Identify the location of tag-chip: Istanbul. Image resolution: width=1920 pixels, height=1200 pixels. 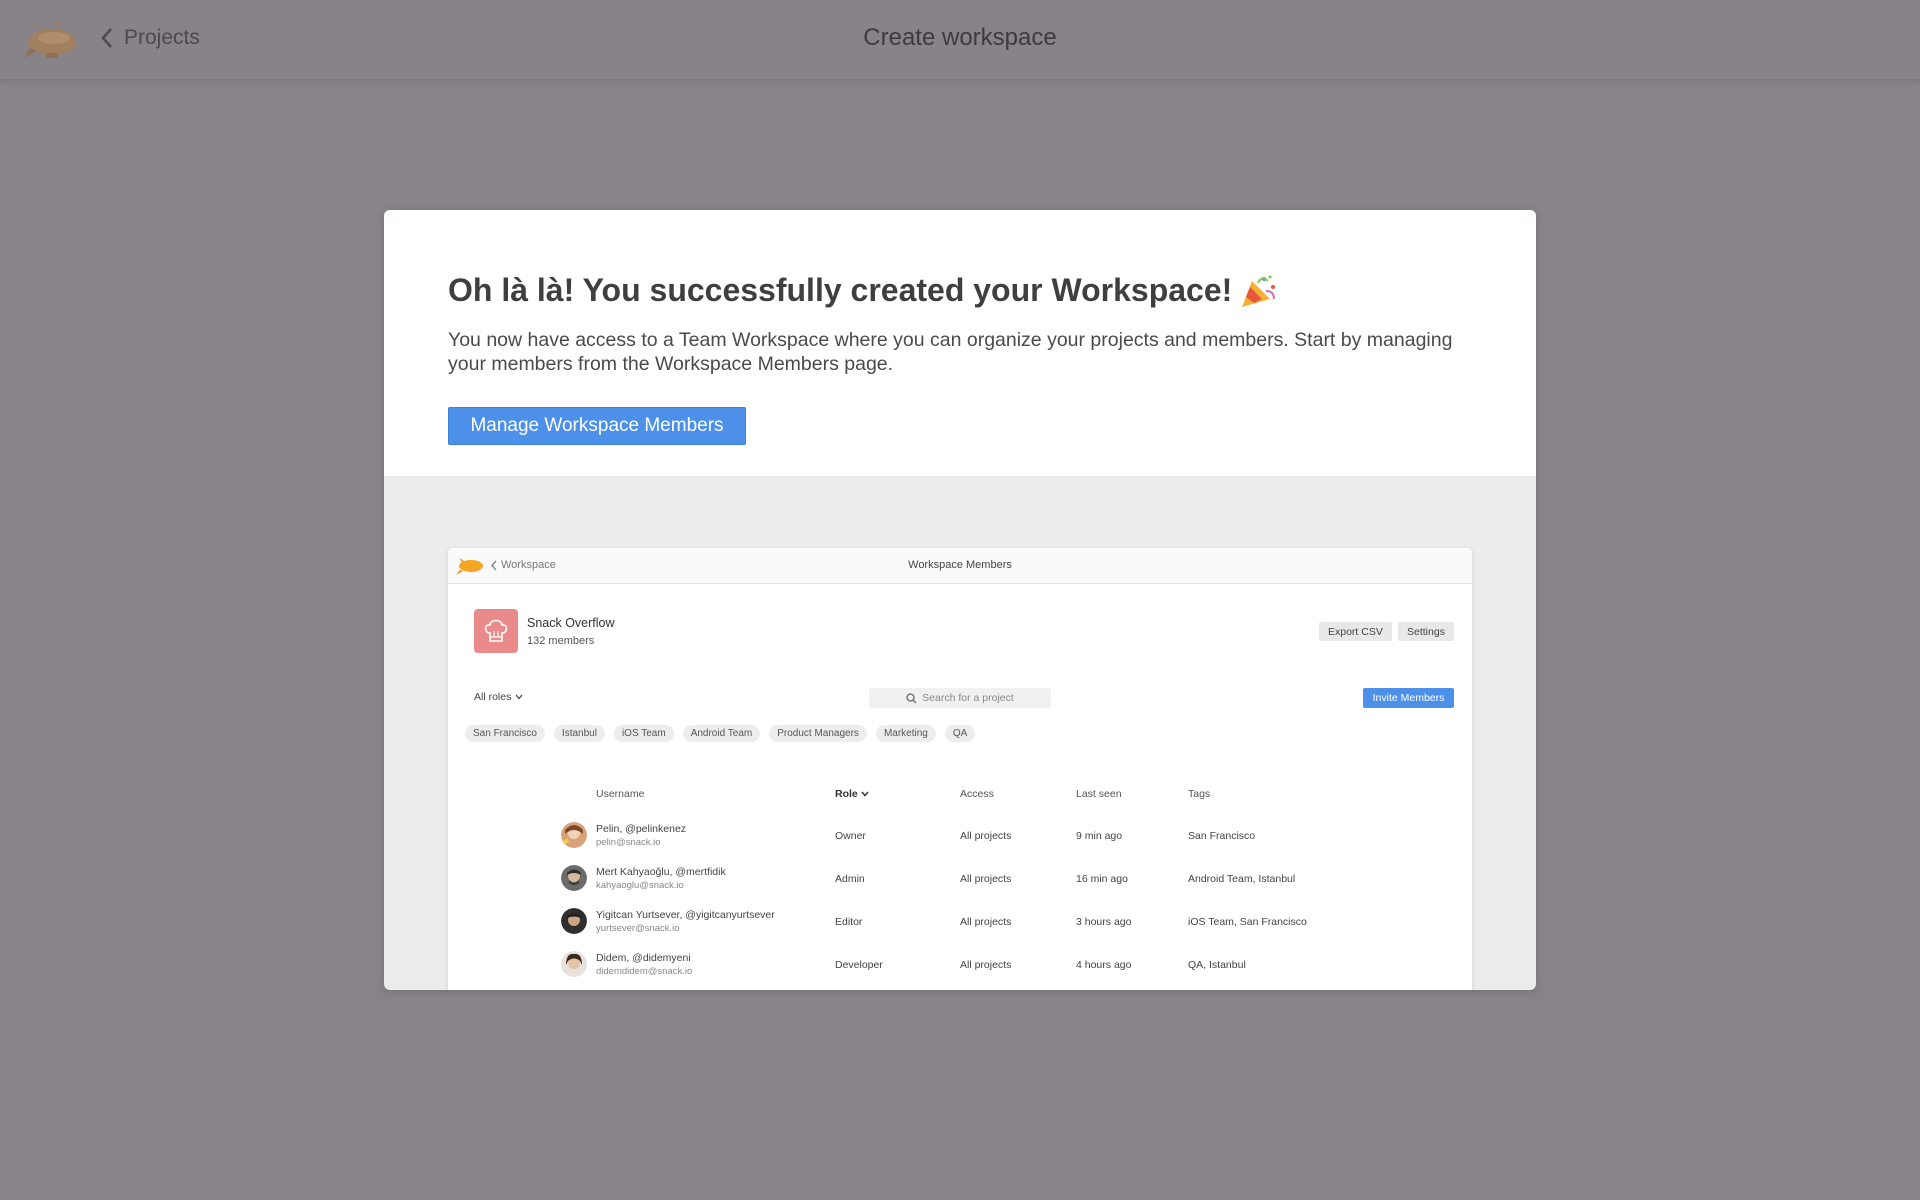
(579, 733).